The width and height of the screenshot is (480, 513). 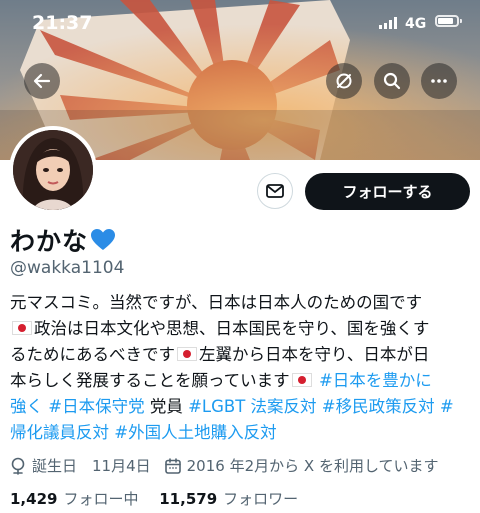 I want to click on bio-line: 帰化議員反対 #外国人土地購入反対, so click(x=242, y=433).